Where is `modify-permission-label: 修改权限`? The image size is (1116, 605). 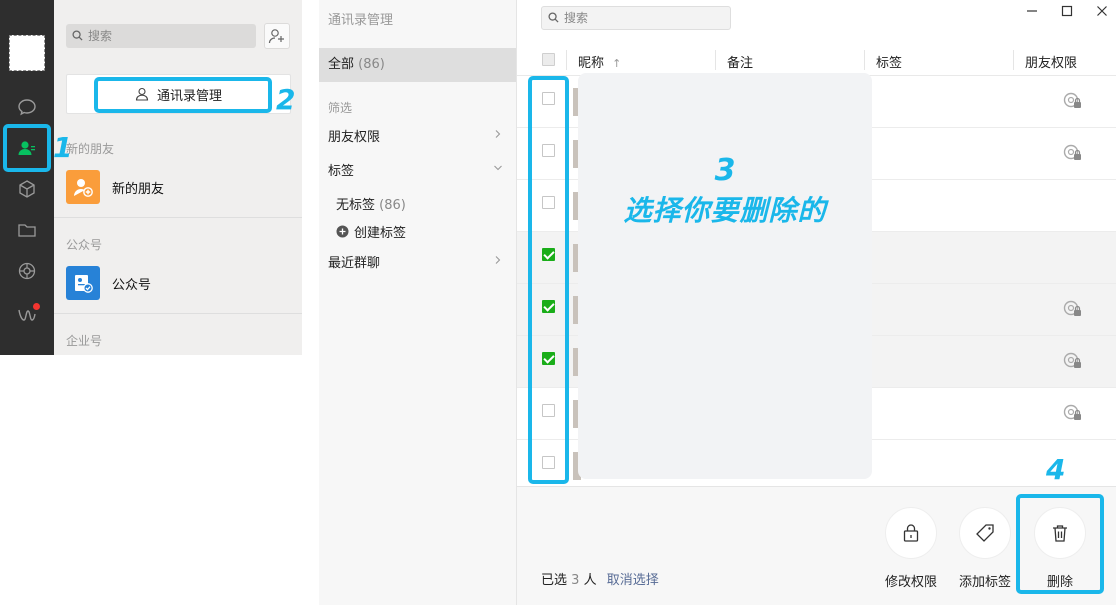 modify-permission-label: 修改权限 is located at coordinates (910, 582).